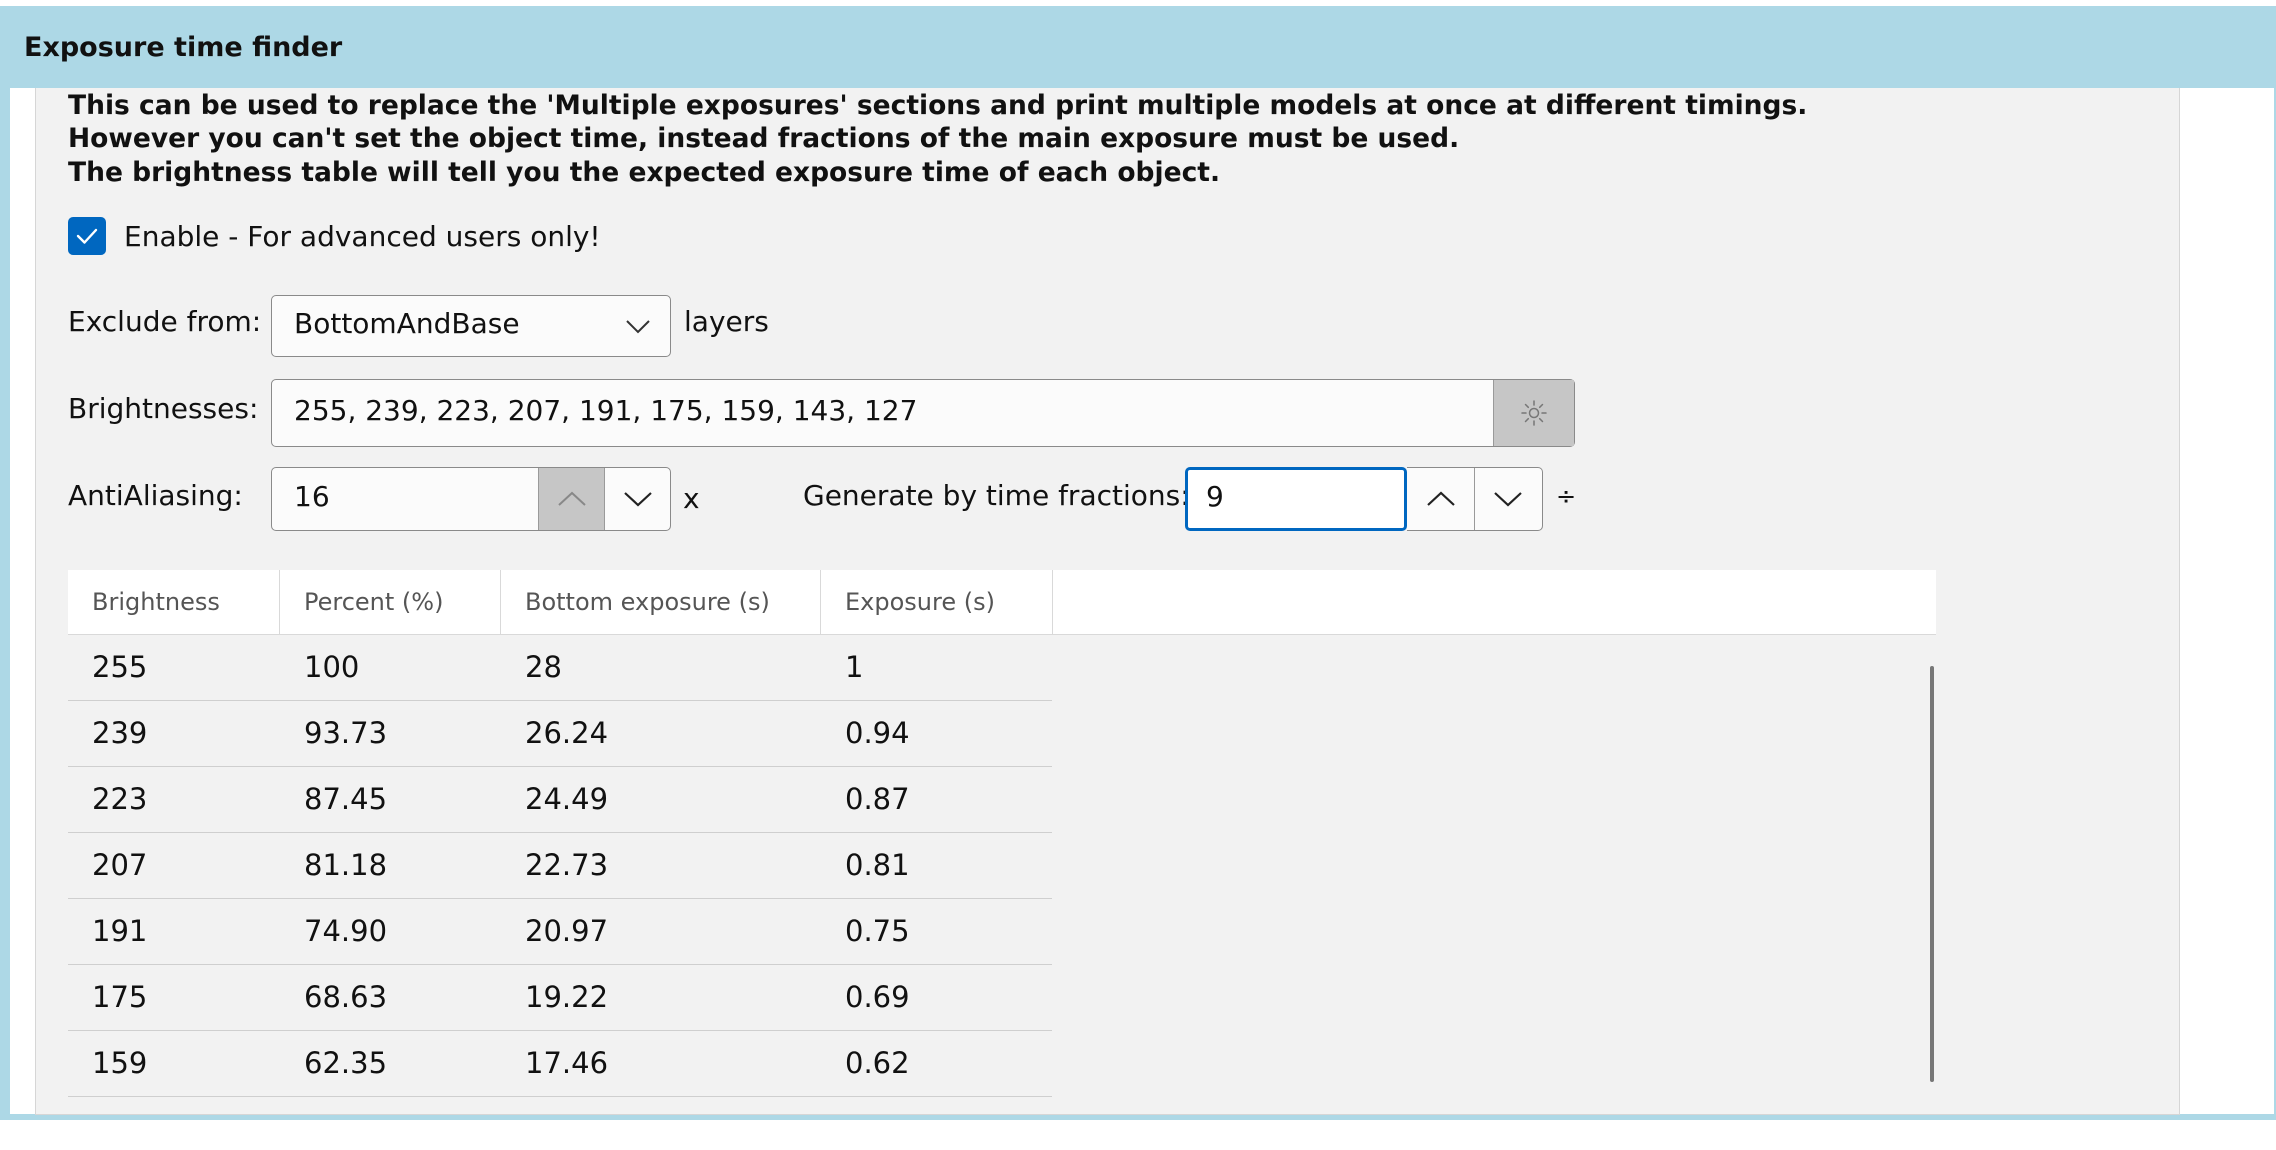 This screenshot has height=1150, width=2276. I want to click on window-header: Exposure time finder, so click(1138, 47).